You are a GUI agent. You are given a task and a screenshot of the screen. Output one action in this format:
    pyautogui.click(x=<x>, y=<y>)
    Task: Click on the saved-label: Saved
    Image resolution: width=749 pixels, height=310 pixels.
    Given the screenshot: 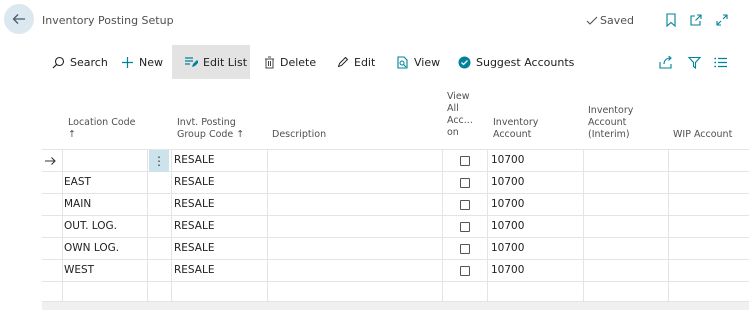 What is the action you would take?
    pyautogui.click(x=617, y=20)
    